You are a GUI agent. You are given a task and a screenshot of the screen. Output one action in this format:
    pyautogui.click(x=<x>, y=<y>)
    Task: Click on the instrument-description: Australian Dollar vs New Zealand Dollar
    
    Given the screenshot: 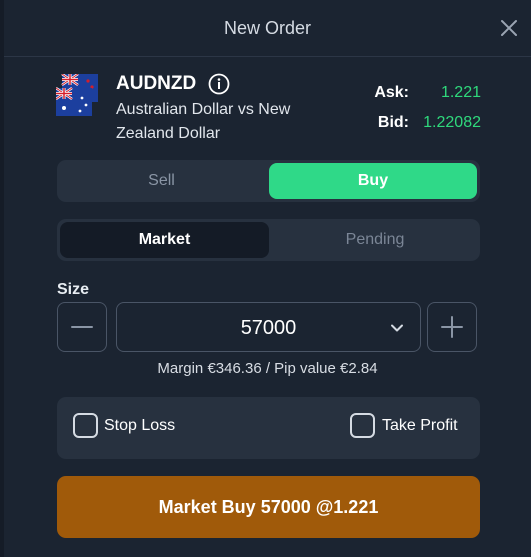 What is the action you would take?
    pyautogui.click(x=203, y=121)
    